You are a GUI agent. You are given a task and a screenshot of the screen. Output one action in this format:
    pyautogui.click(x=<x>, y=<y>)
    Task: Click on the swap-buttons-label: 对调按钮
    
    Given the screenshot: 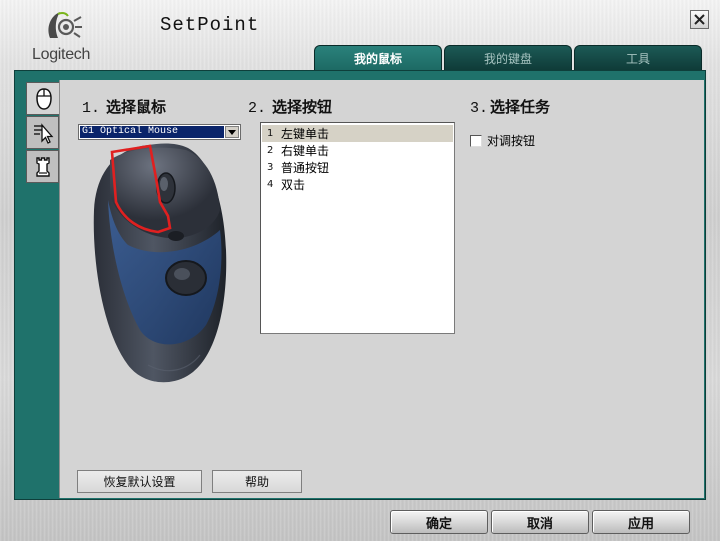 What is the action you would take?
    pyautogui.click(x=511, y=141)
    